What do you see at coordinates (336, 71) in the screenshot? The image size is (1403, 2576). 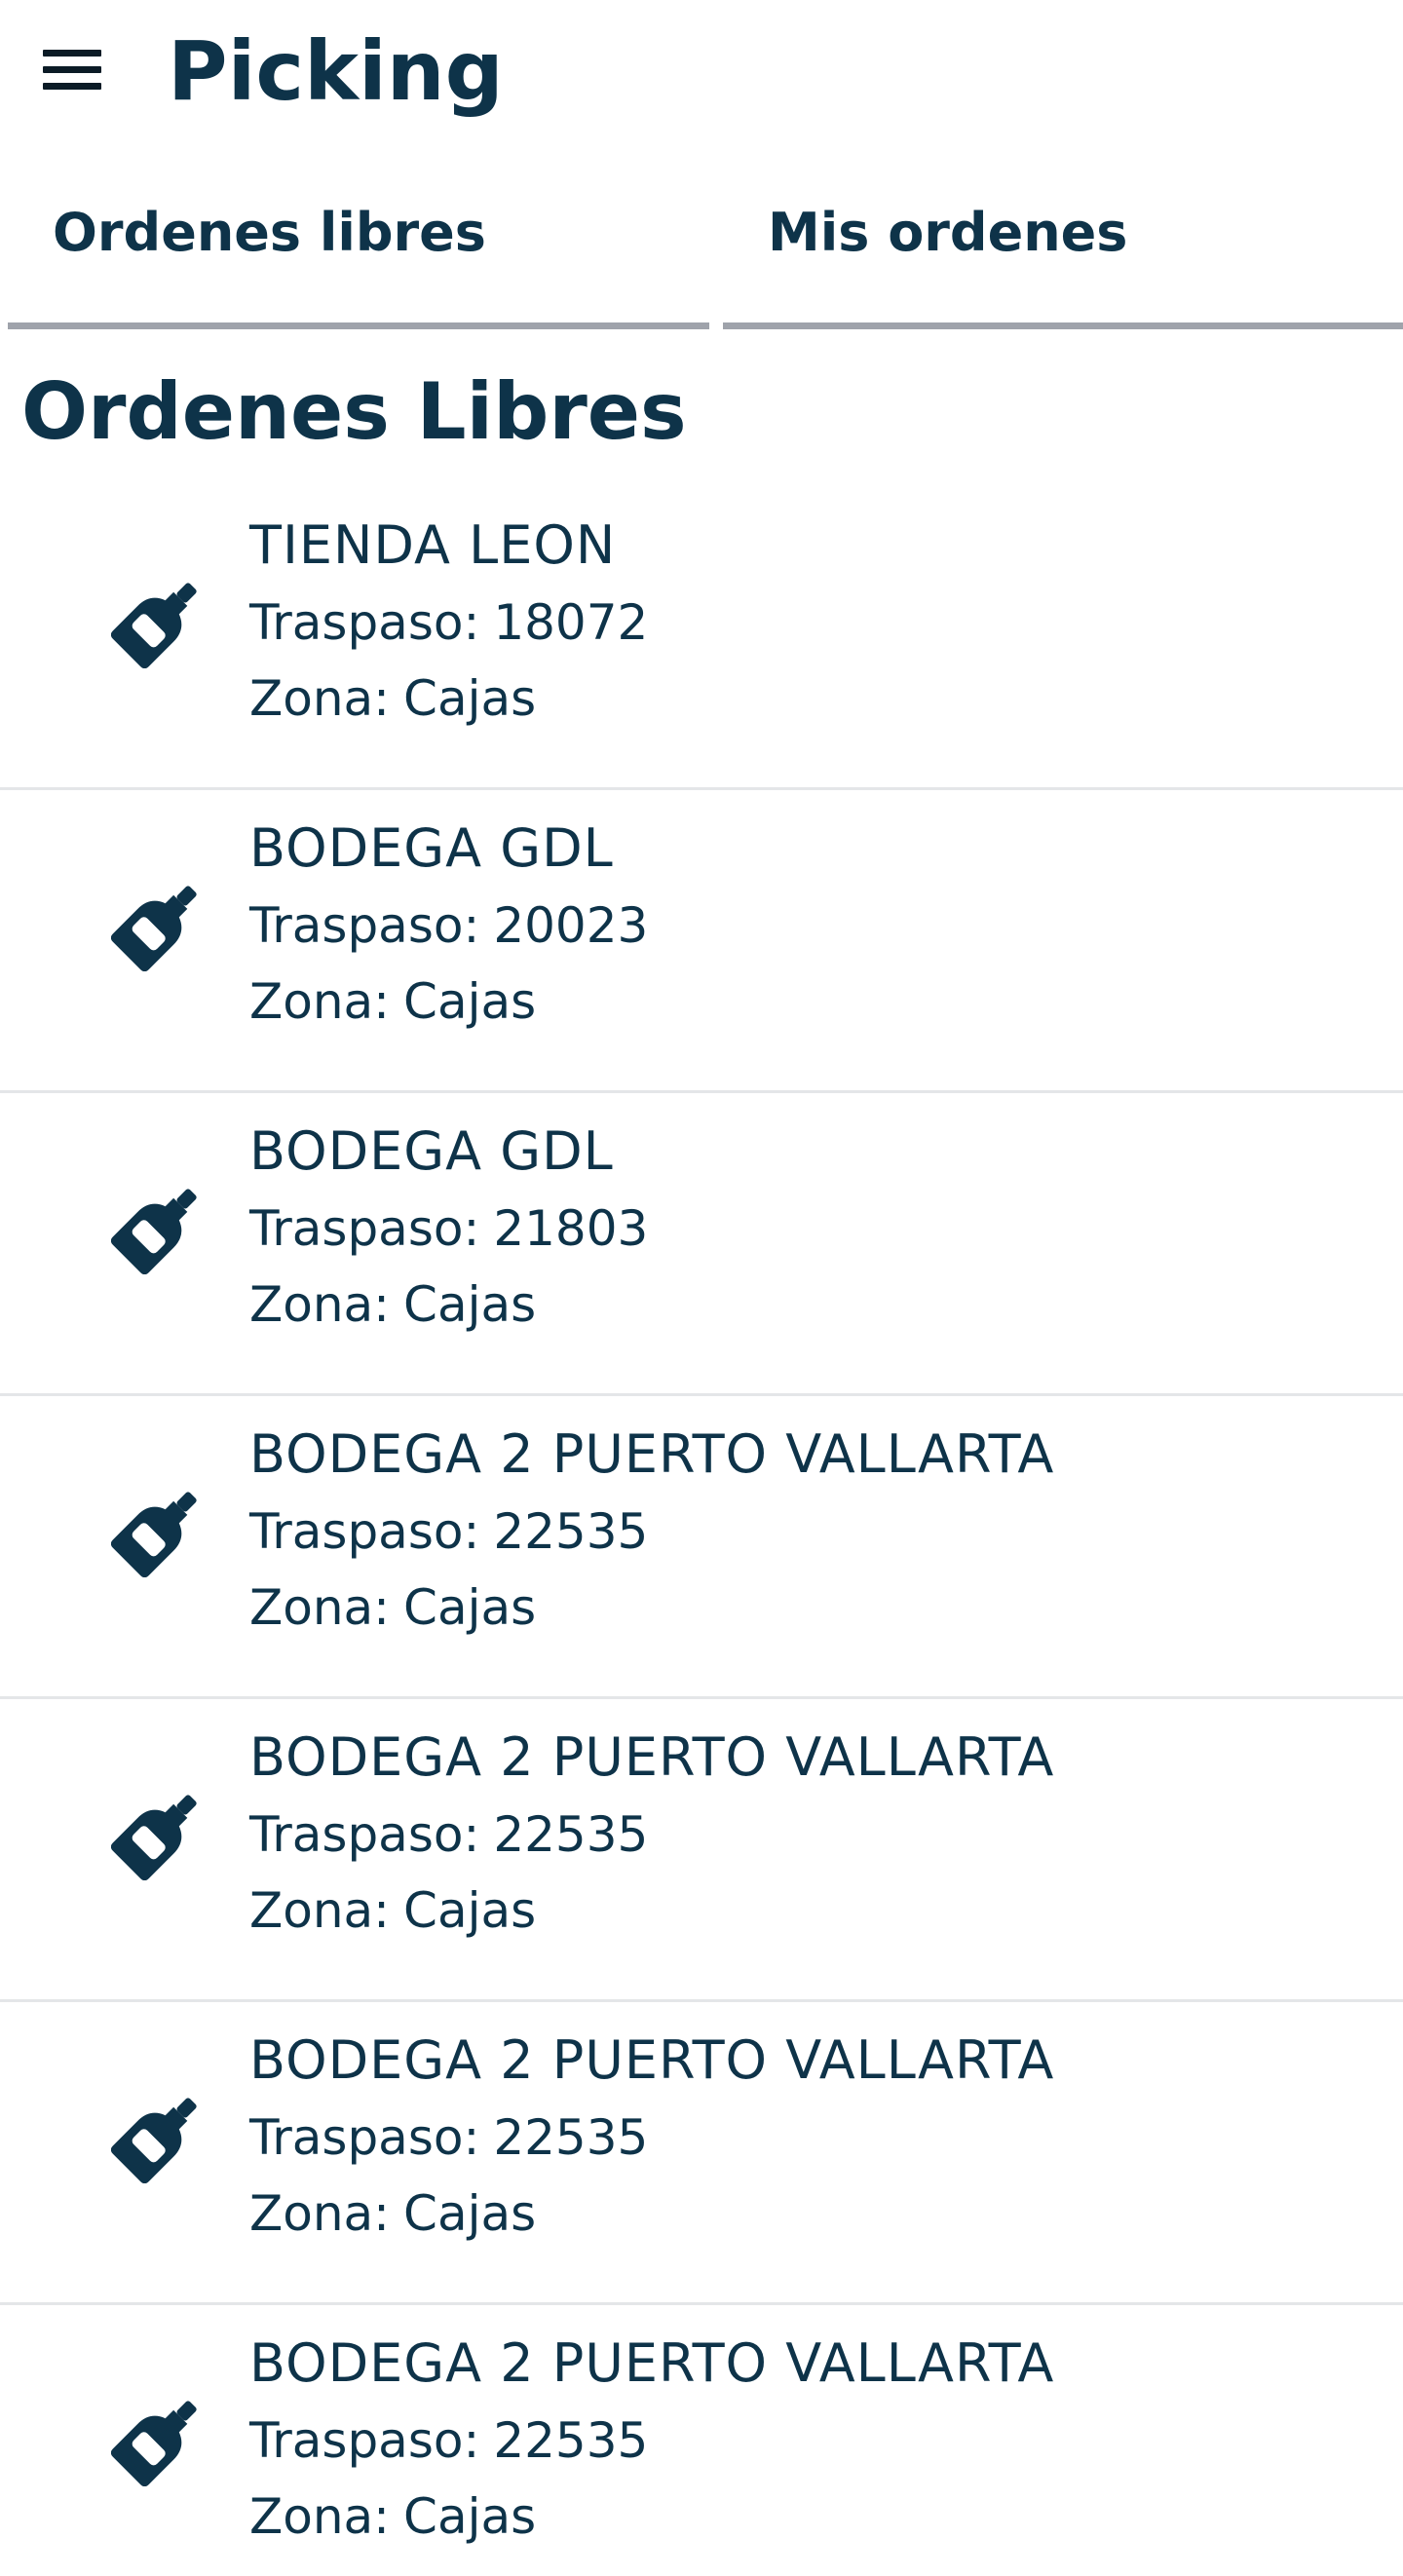 I see `page-title: Picking` at bounding box center [336, 71].